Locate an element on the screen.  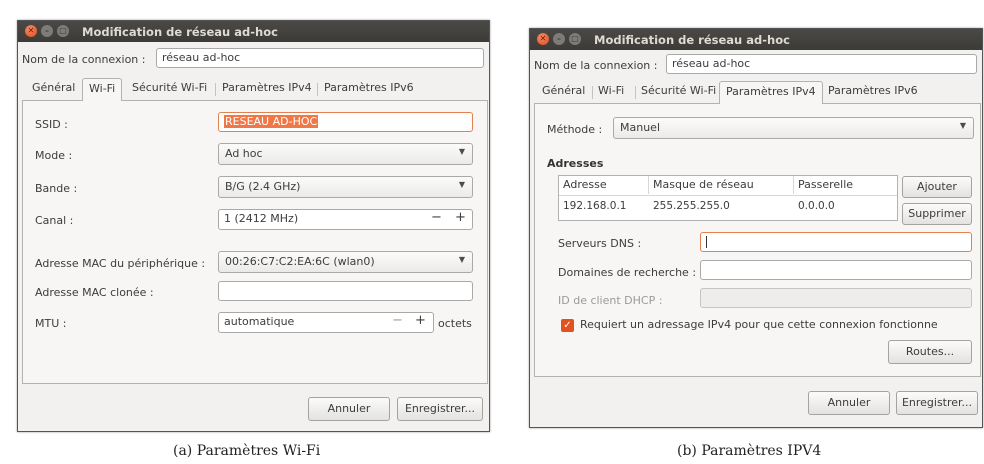
mtu-value: automatique is located at coordinates (259, 321).